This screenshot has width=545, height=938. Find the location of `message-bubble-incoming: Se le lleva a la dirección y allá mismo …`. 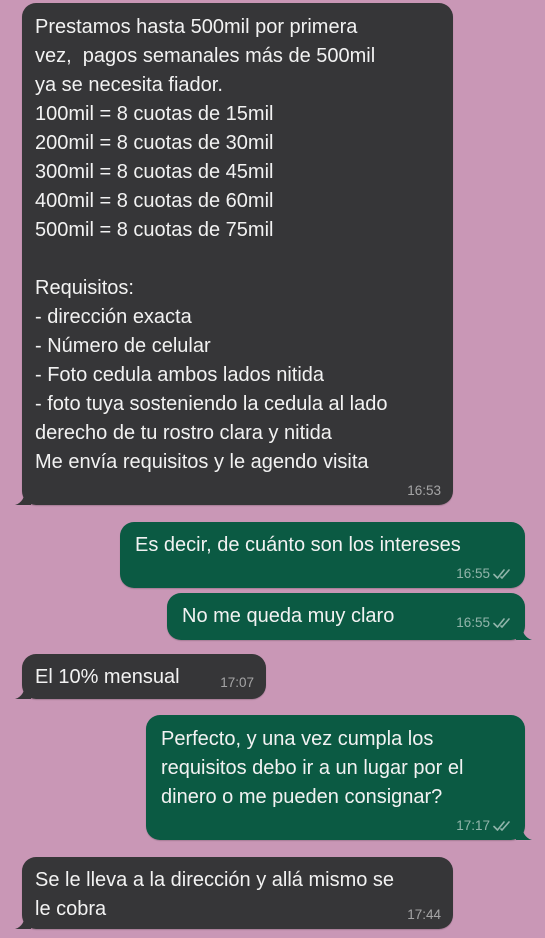

message-bubble-incoming: Se le lleva a la dirección y allá mismo … is located at coordinates (234, 893).